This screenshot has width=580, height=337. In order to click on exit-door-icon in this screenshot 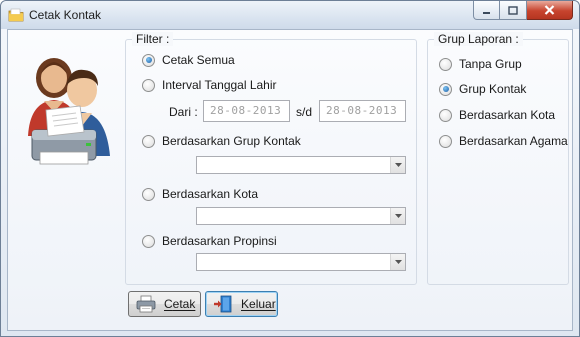, I will do `click(223, 304)`.